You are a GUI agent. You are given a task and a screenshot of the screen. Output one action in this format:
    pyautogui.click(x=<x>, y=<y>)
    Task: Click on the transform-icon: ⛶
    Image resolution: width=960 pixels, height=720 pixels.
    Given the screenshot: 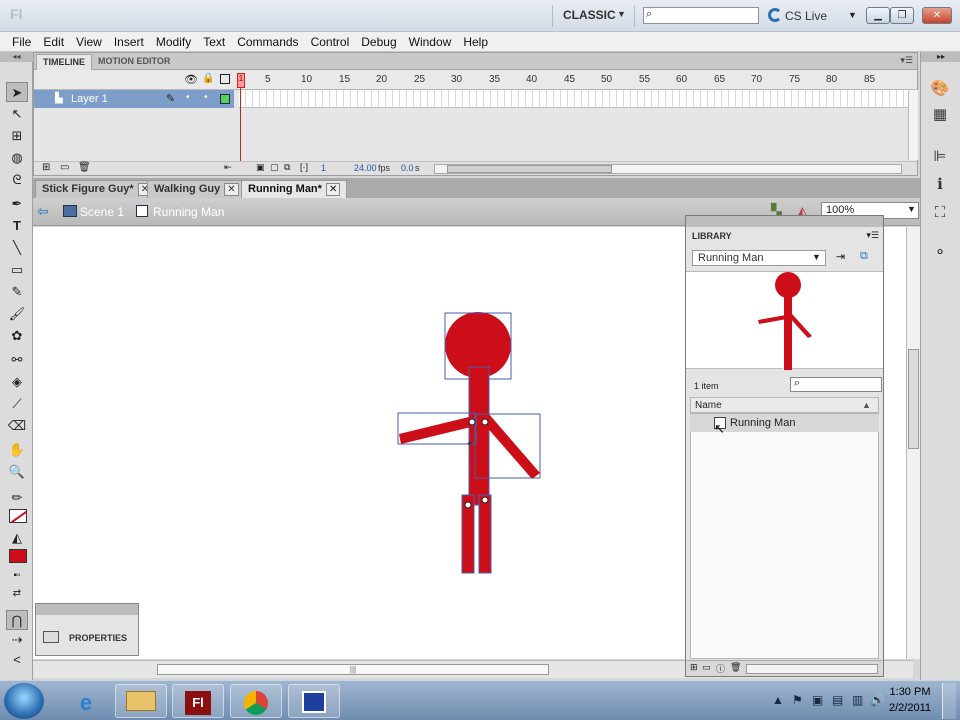 What is the action you would take?
    pyautogui.click(x=940, y=213)
    